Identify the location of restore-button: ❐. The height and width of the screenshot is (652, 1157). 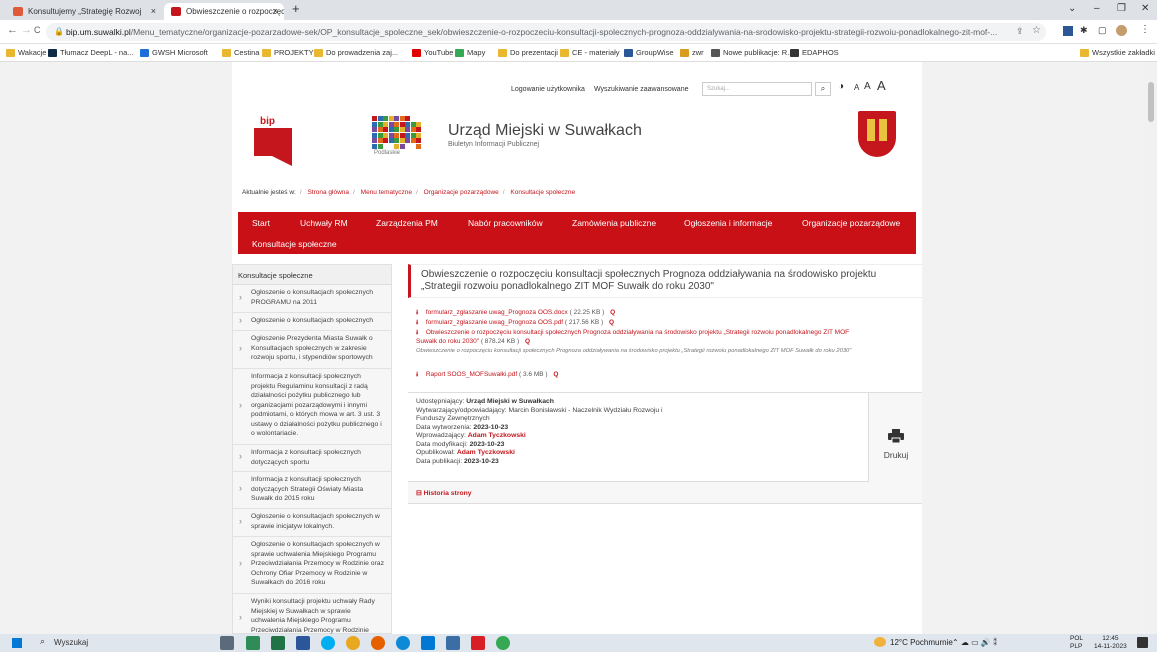
(1121, 8).